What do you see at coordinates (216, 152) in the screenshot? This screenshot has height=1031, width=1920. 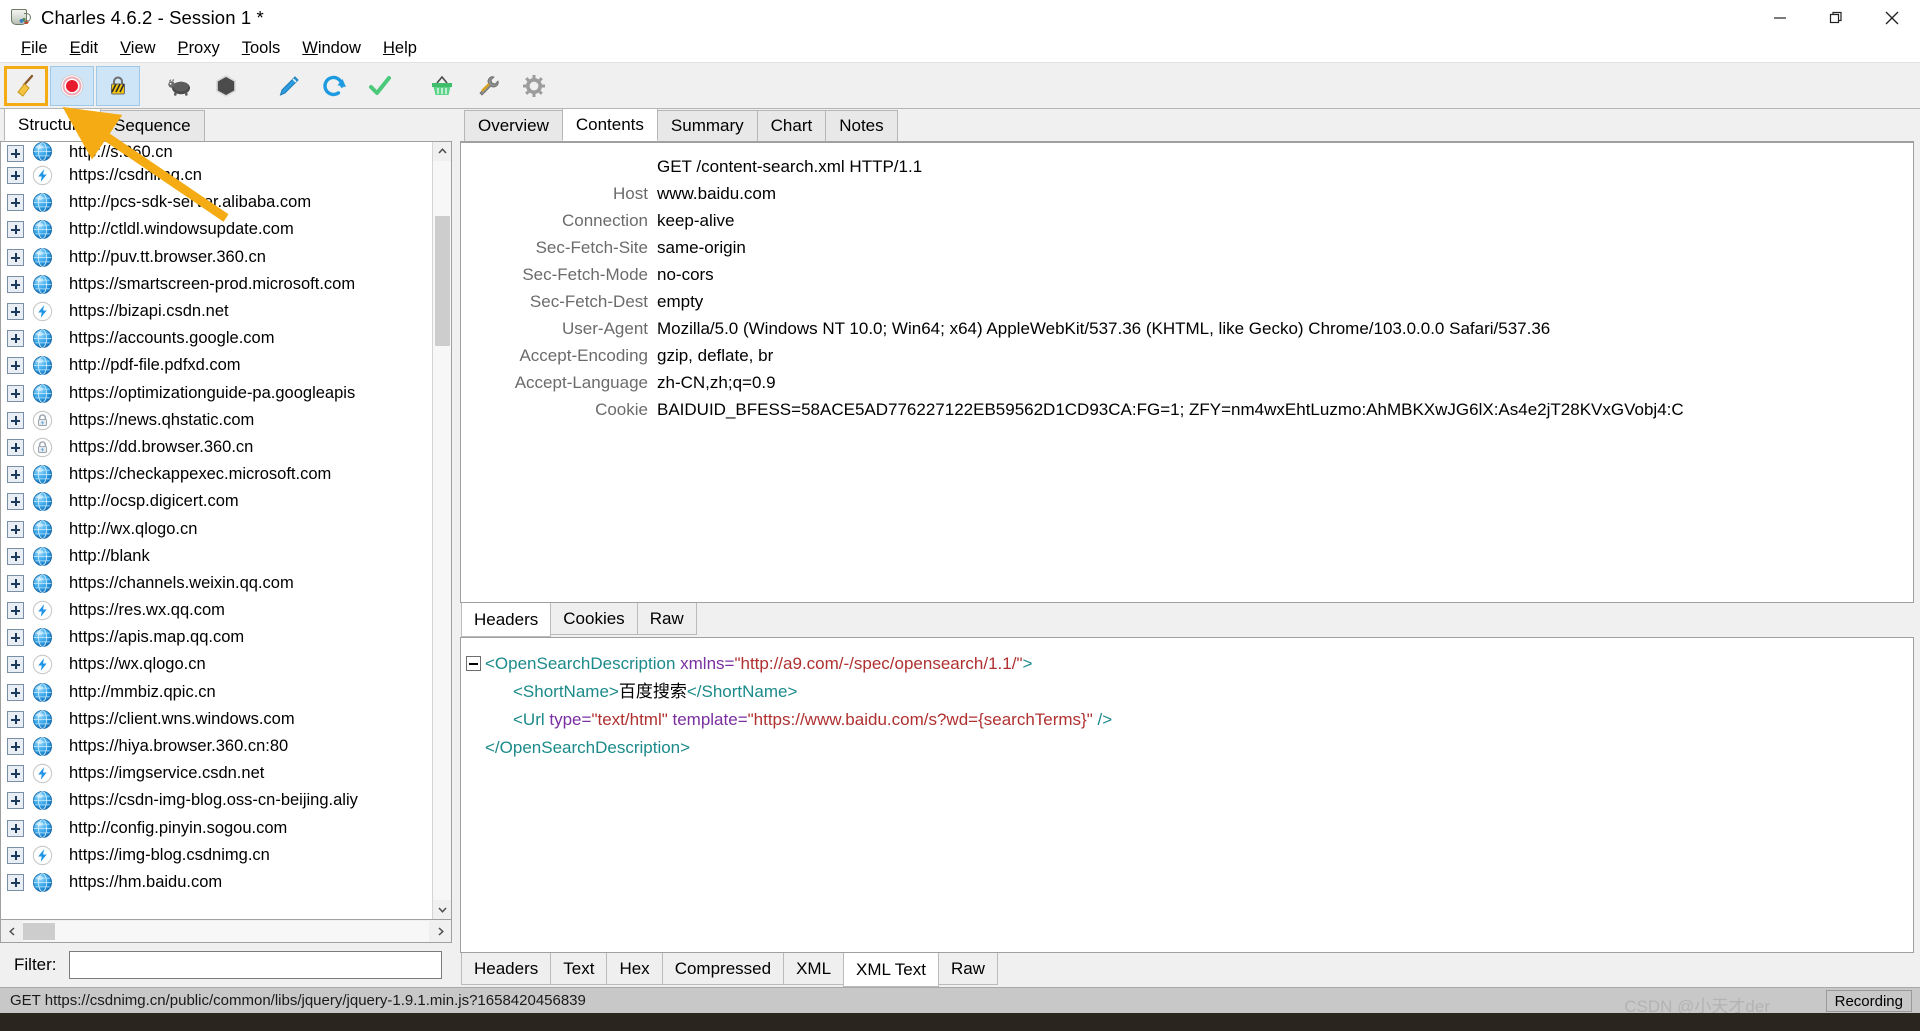 I see `tree-row: http://s.360.cn` at bounding box center [216, 152].